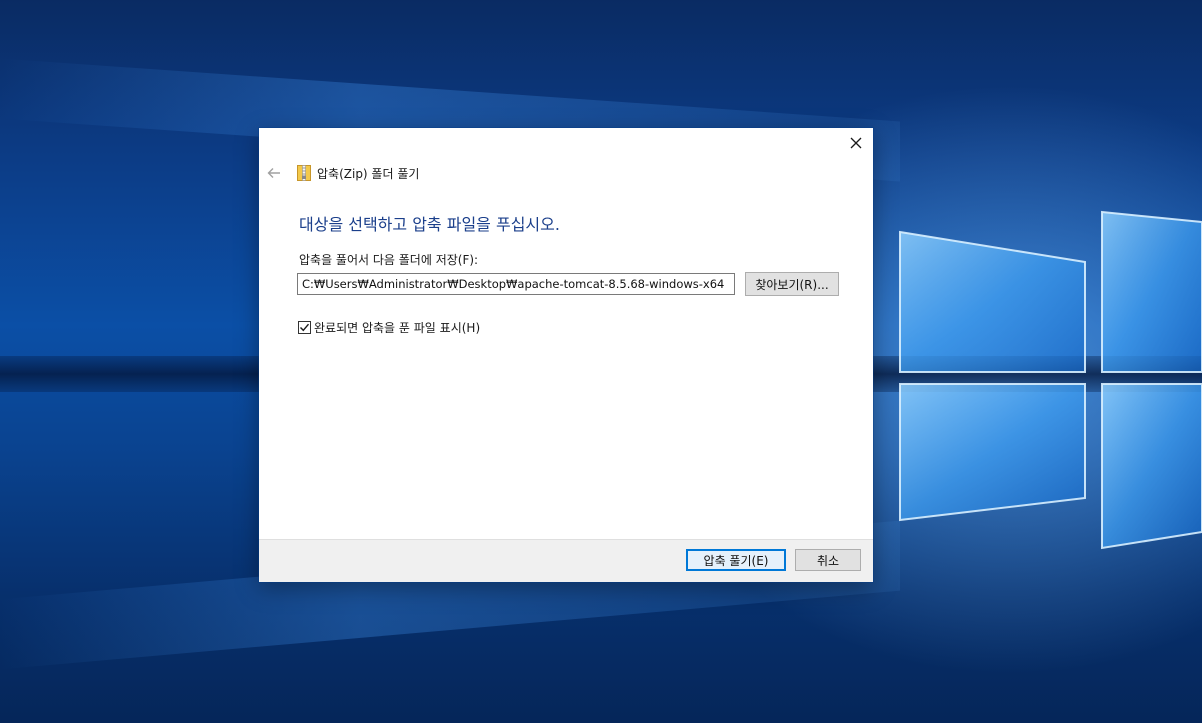 Image resolution: width=1202 pixels, height=723 pixels. What do you see at coordinates (566, 560) in the screenshot?
I see `dialog-footer: 압축 풀기(E) 취소` at bounding box center [566, 560].